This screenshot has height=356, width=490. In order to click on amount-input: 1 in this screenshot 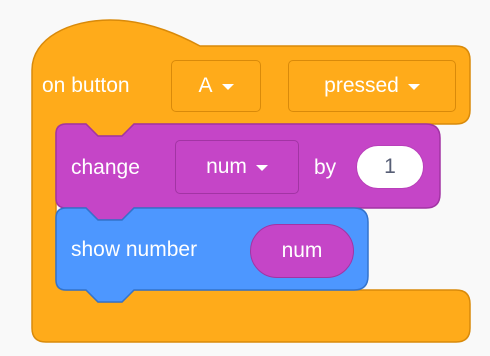, I will do `click(390, 167)`.